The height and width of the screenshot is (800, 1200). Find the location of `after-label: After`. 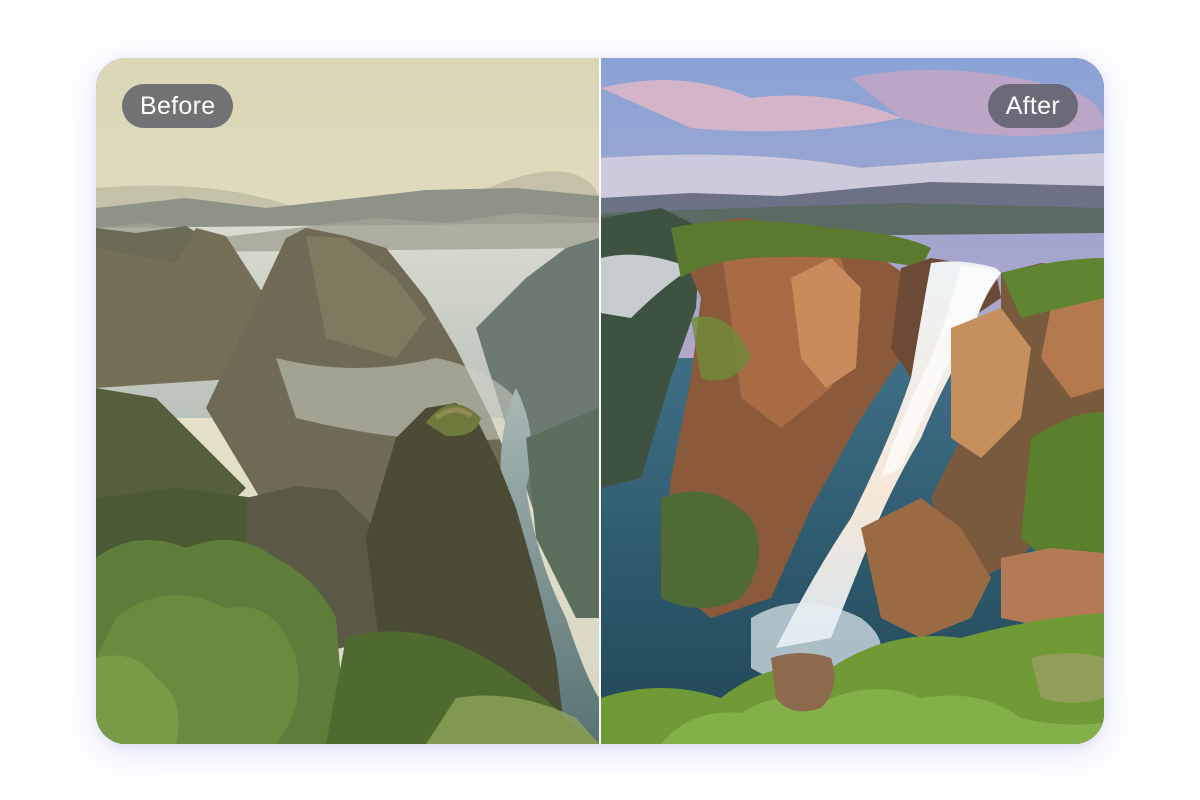

after-label: After is located at coordinates (1032, 106).